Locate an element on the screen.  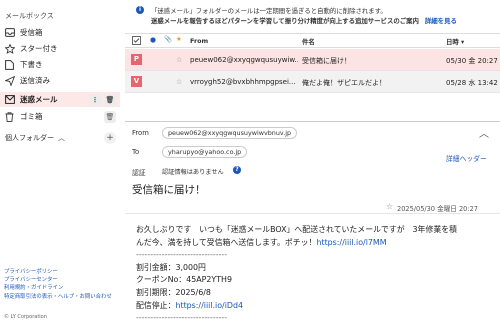
help-icon: ? is located at coordinates (237, 170).